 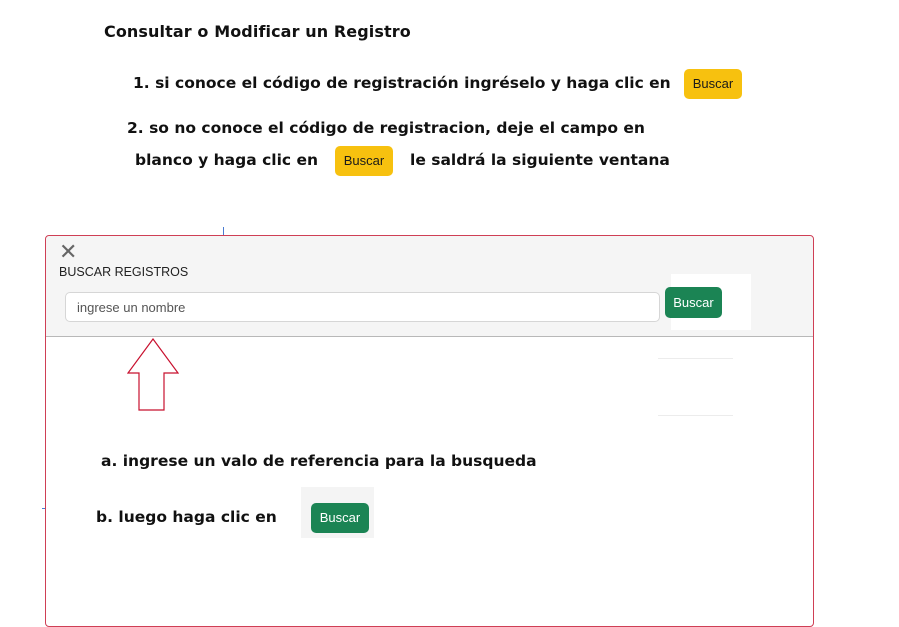 What do you see at coordinates (713, 84) in the screenshot?
I see `buscar-button-example-1: Buscar` at bounding box center [713, 84].